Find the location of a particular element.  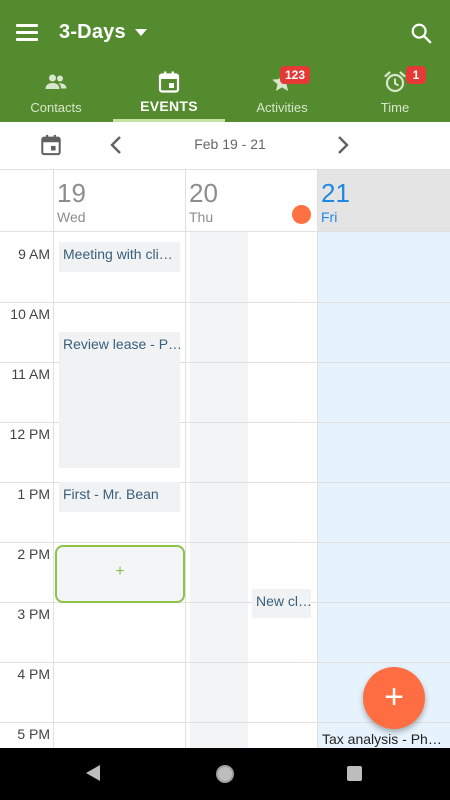

hour-label: 9 AM is located at coordinates (34, 254).